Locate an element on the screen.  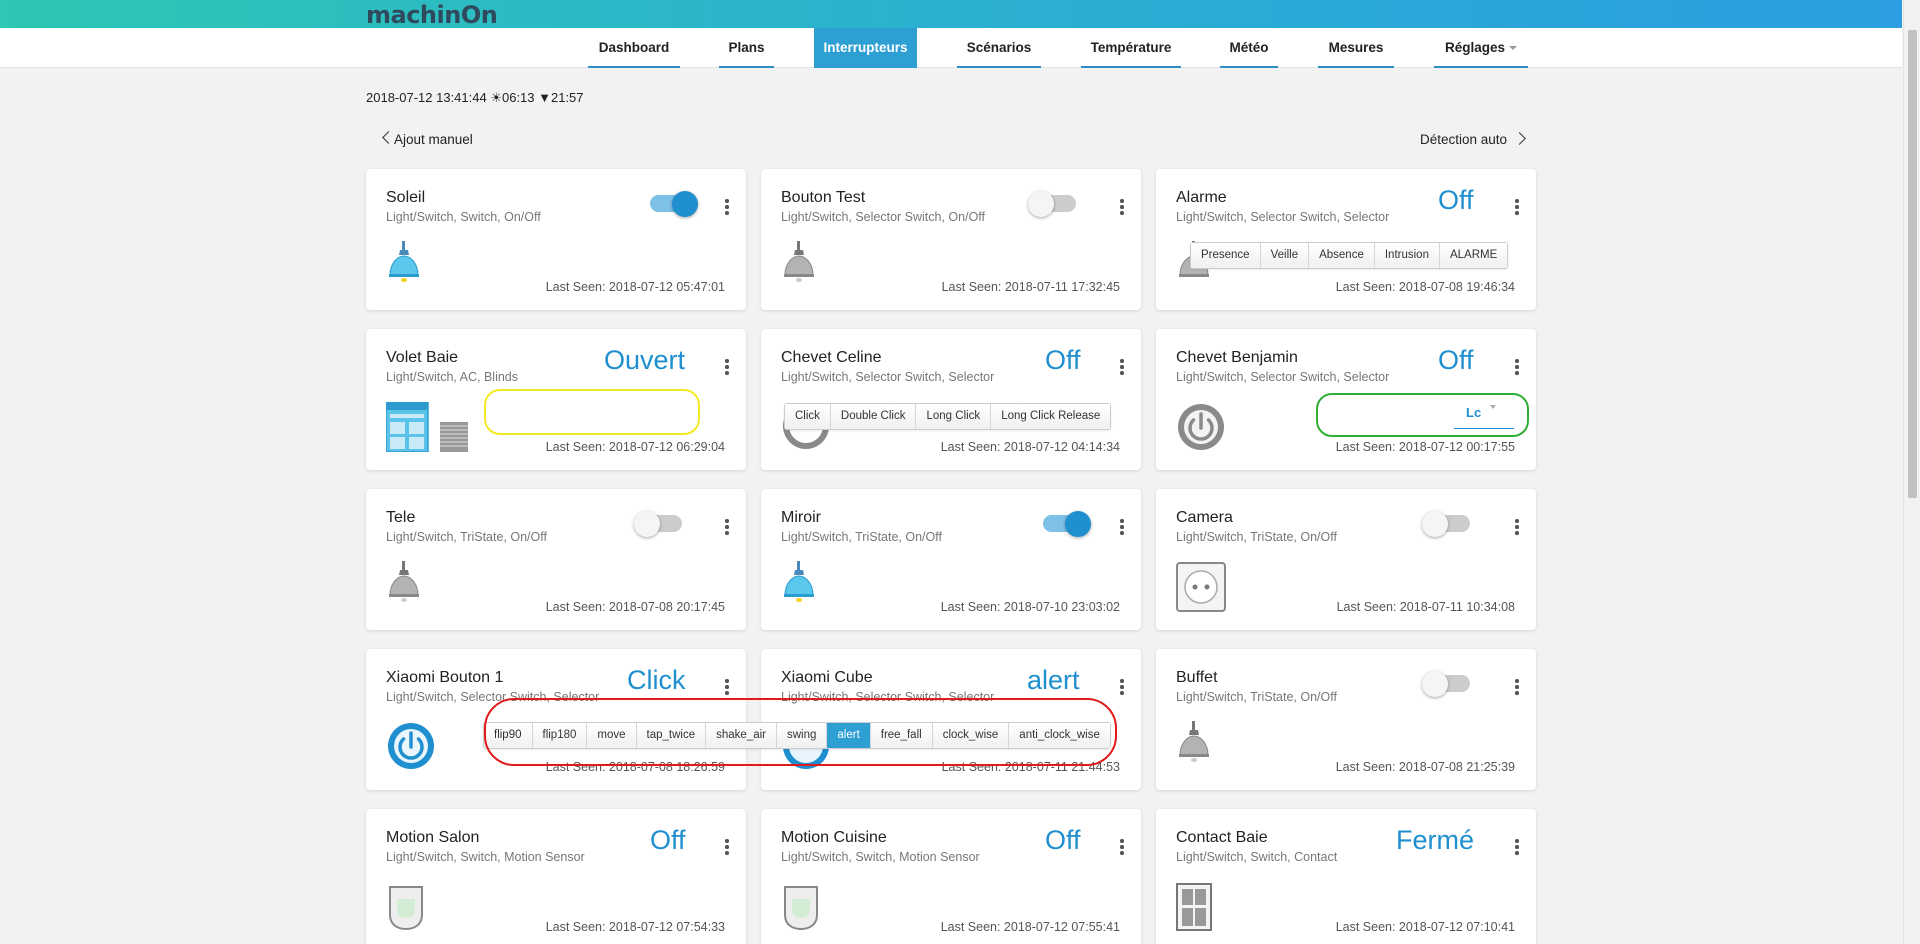
last-seen: Last Seen: 2018-07-12 07:10:41 is located at coordinates (1425, 927).